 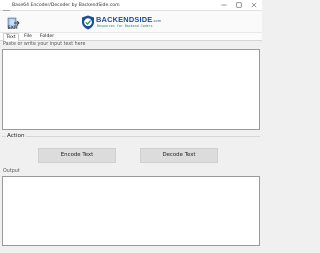 I want to click on maximize-icon, so click(x=239, y=5).